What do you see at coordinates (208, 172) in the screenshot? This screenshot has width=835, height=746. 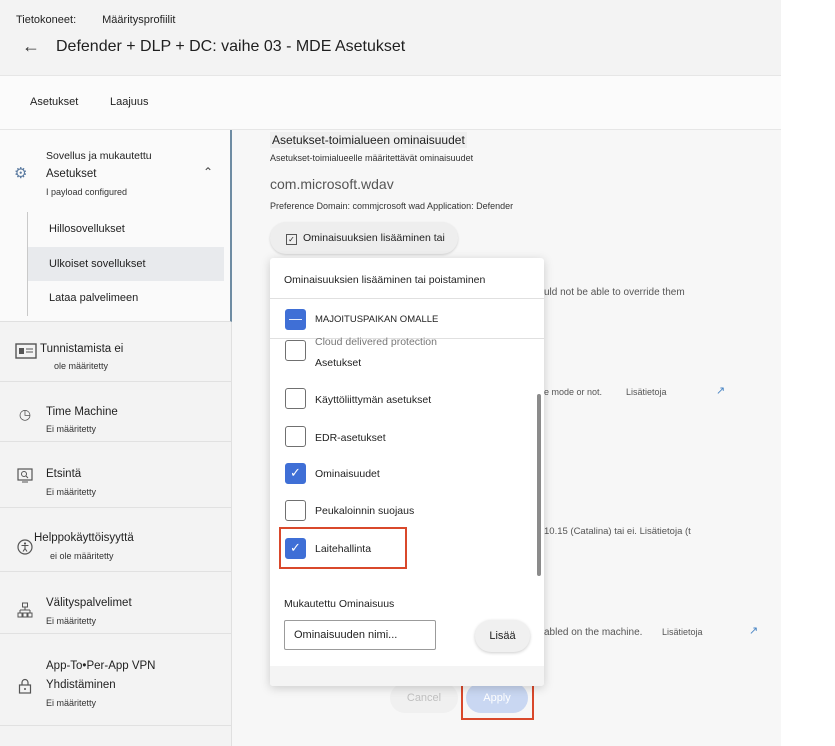 I see `chevron-up-icon: ⌃` at bounding box center [208, 172].